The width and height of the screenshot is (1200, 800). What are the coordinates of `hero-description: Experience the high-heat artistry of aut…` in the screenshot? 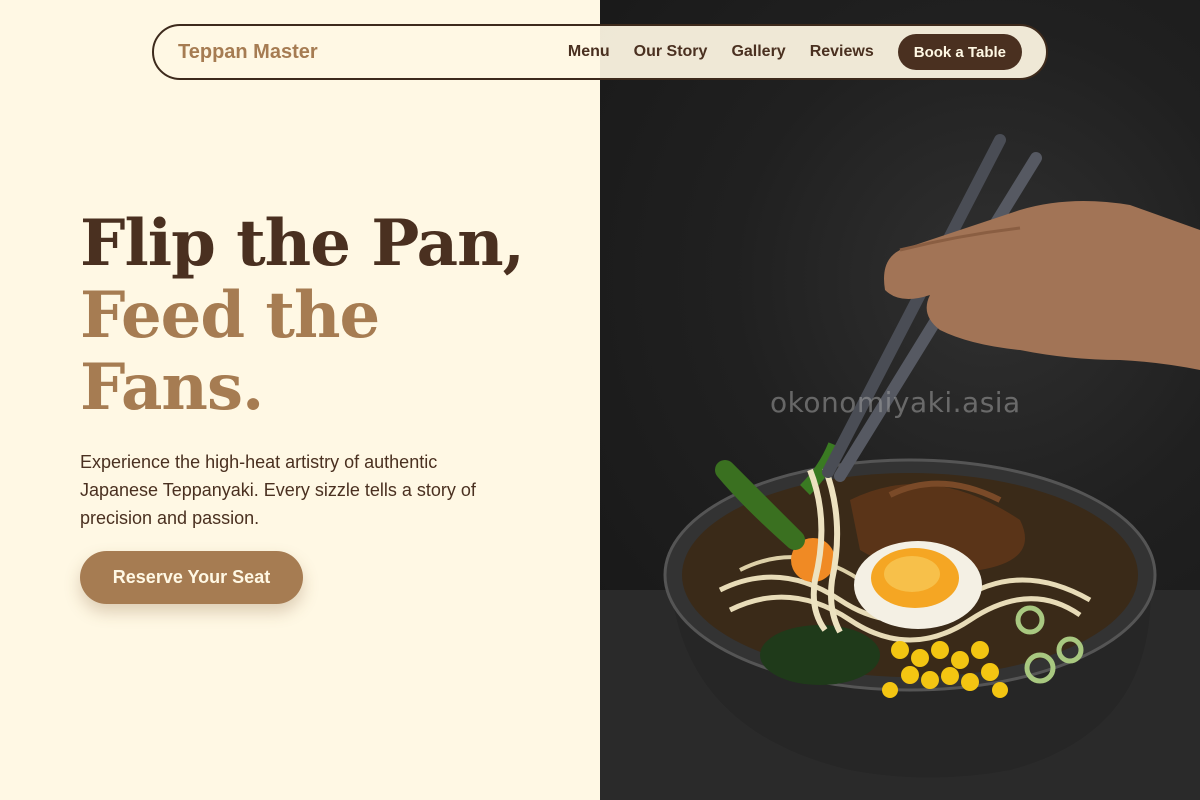 It's located at (278, 490).